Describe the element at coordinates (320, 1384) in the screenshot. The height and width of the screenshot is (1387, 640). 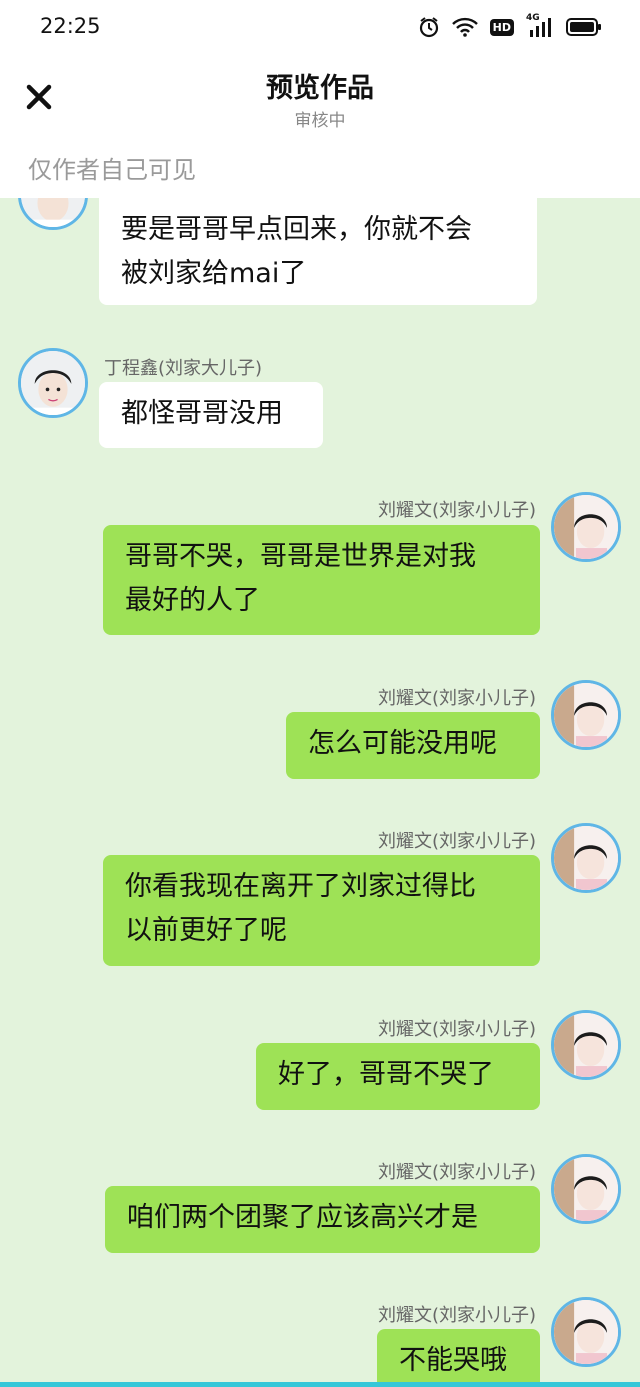
I see `bottom-strip` at that location.